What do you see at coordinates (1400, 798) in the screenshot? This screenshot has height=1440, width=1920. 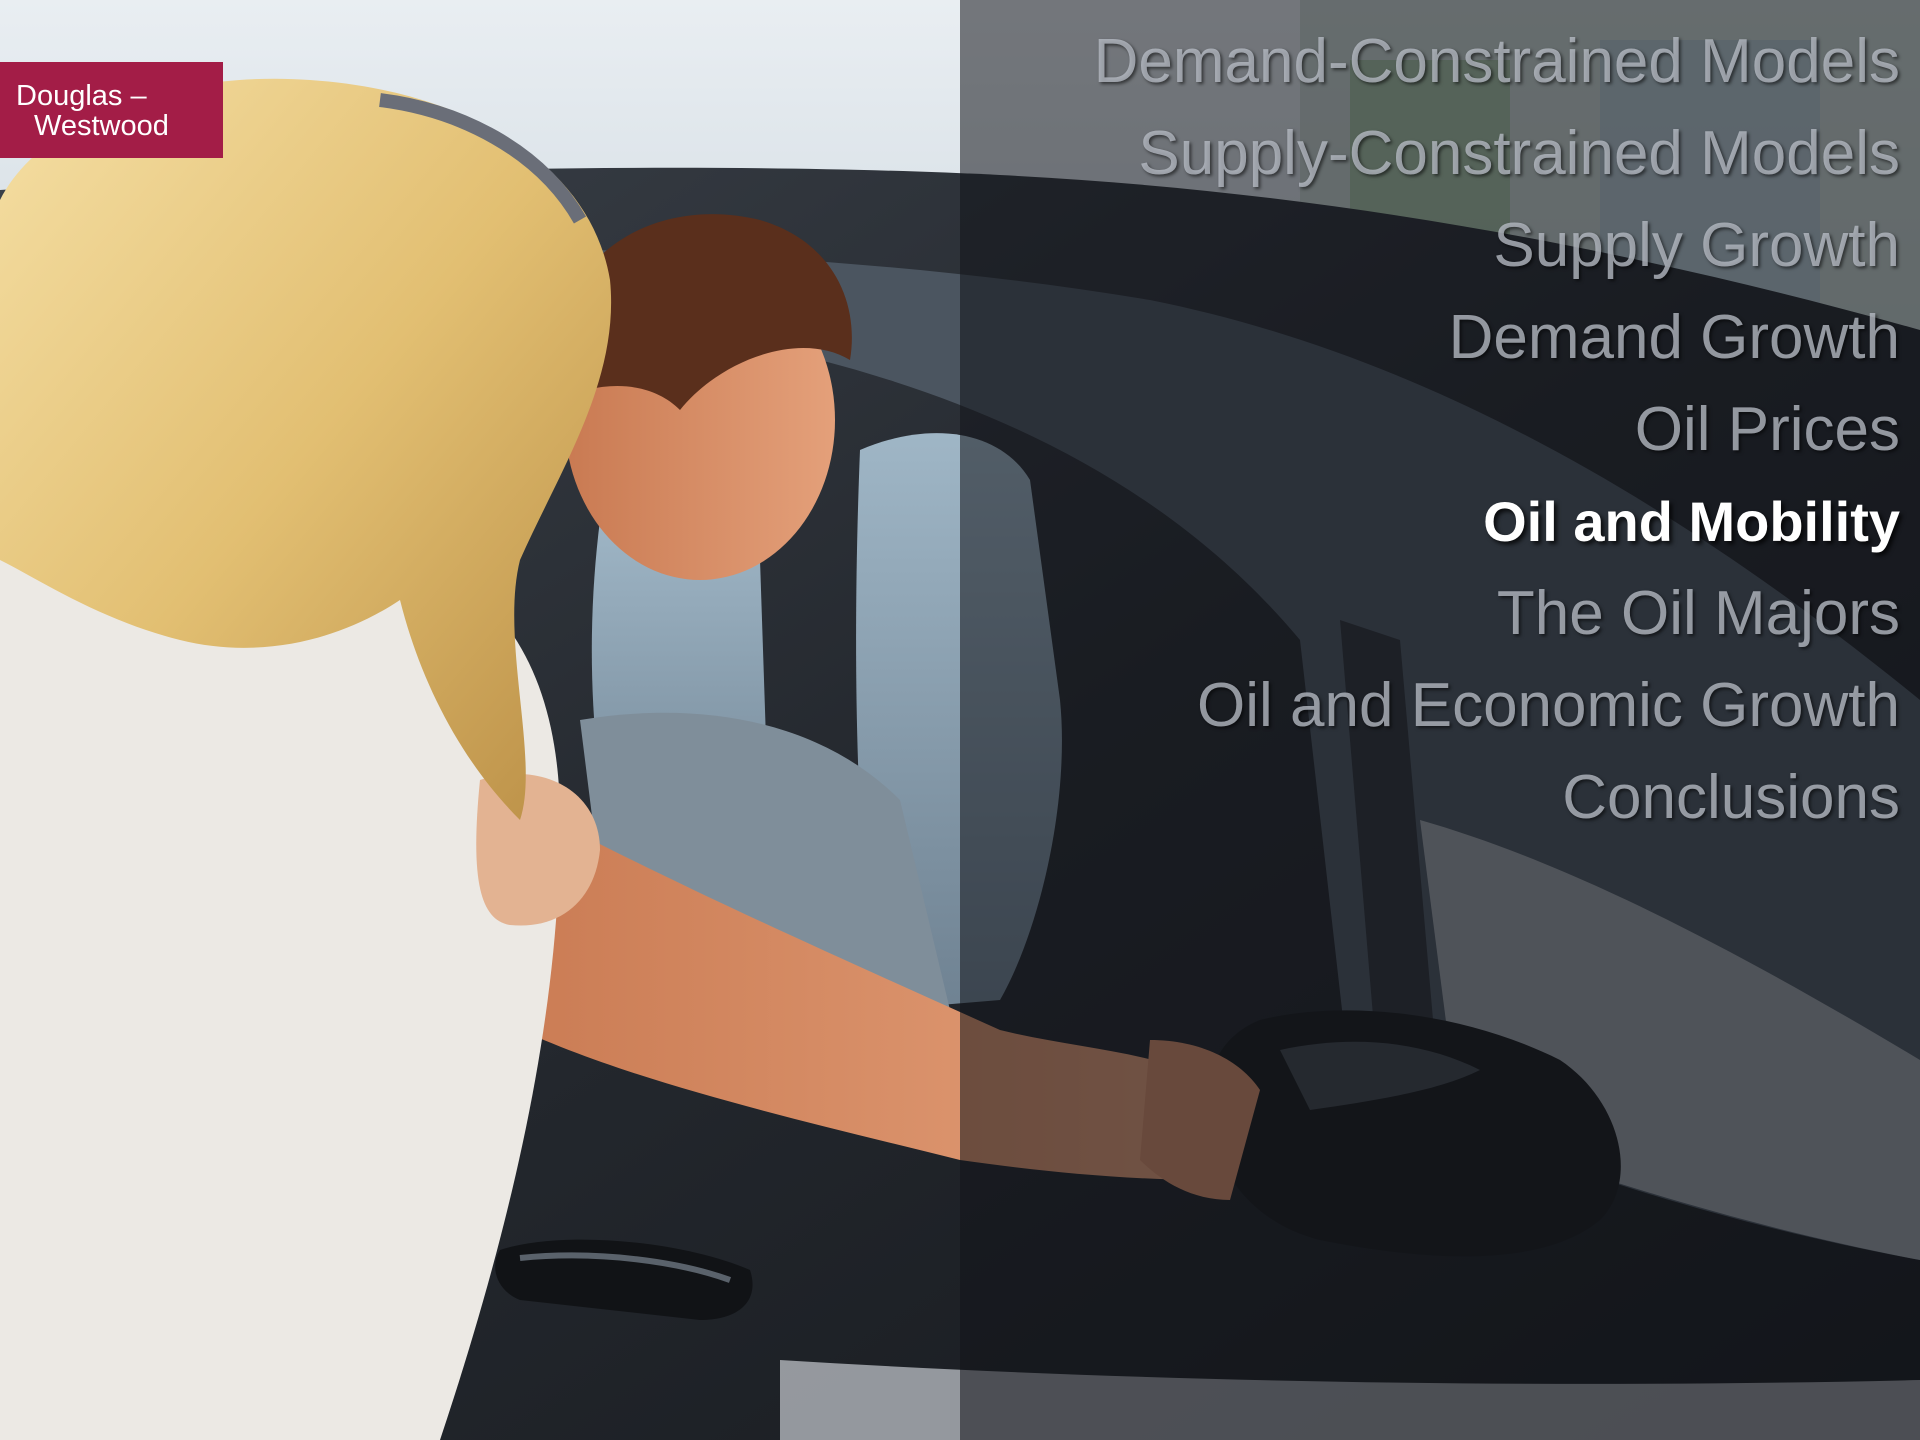 I see `agenda-item-conclusions: Conclusions` at bounding box center [1400, 798].